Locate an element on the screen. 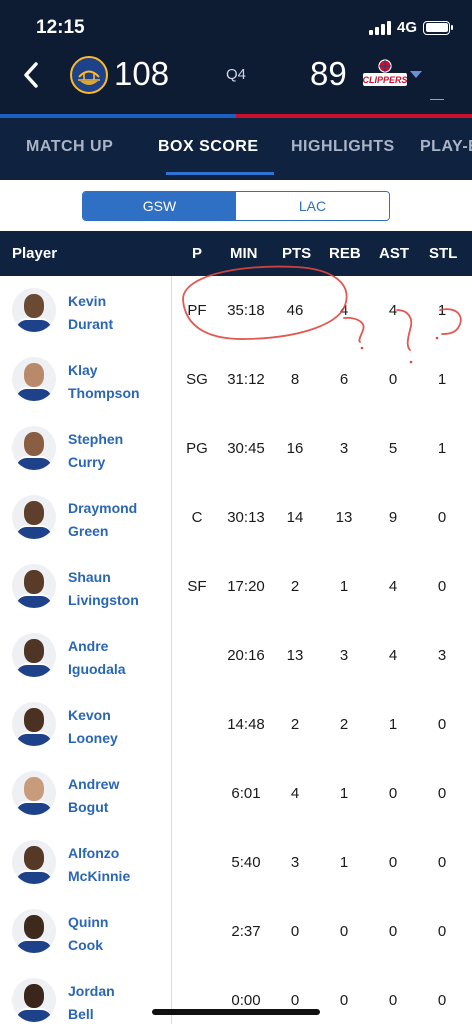 This screenshot has height=1024, width=472. col-header-pts: PTS is located at coordinates (296, 253).